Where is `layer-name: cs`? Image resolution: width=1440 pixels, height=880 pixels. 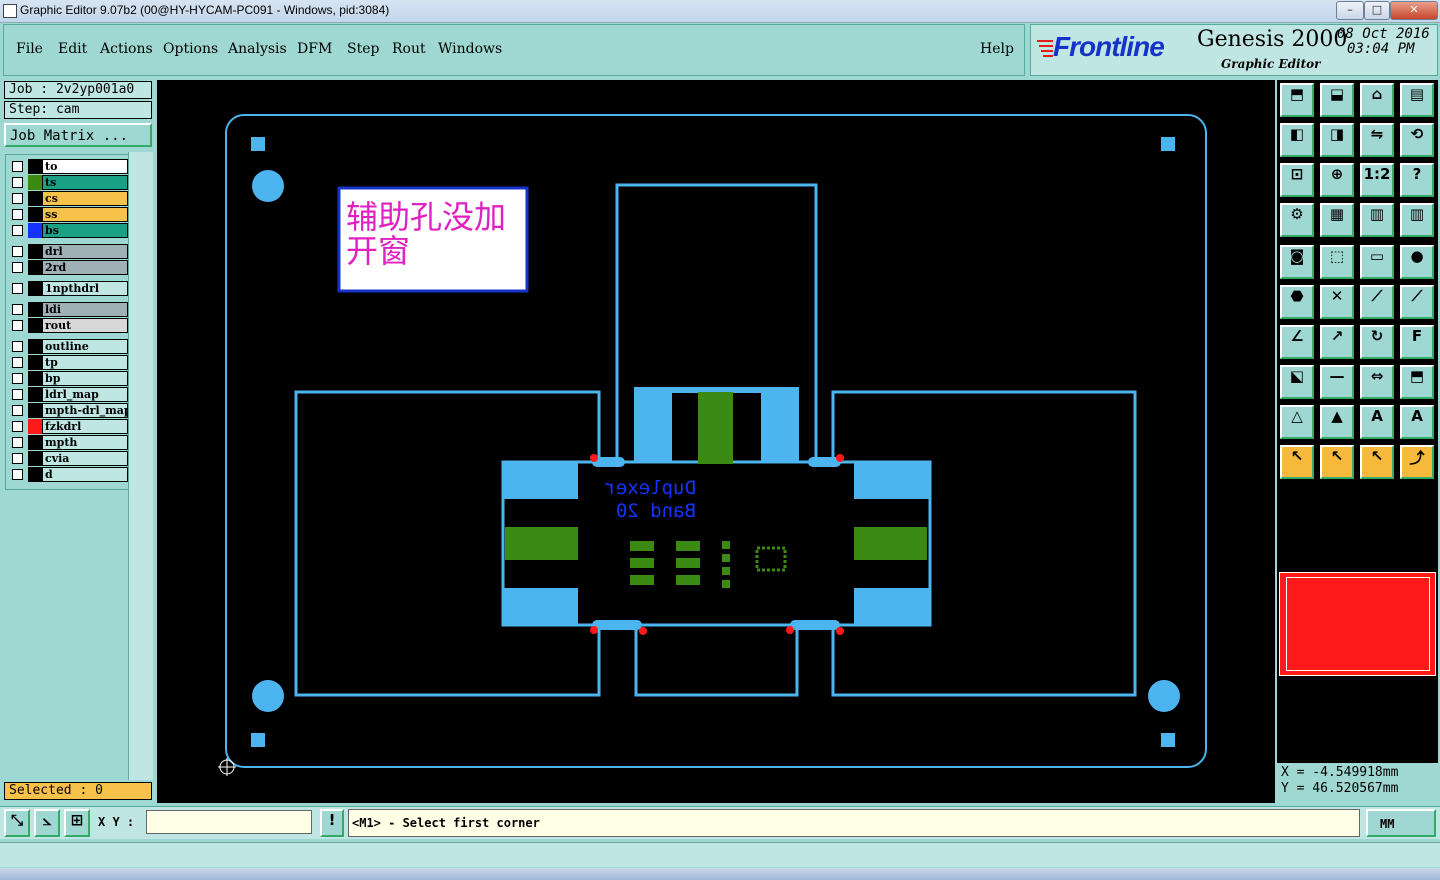 layer-name: cs is located at coordinates (85, 198).